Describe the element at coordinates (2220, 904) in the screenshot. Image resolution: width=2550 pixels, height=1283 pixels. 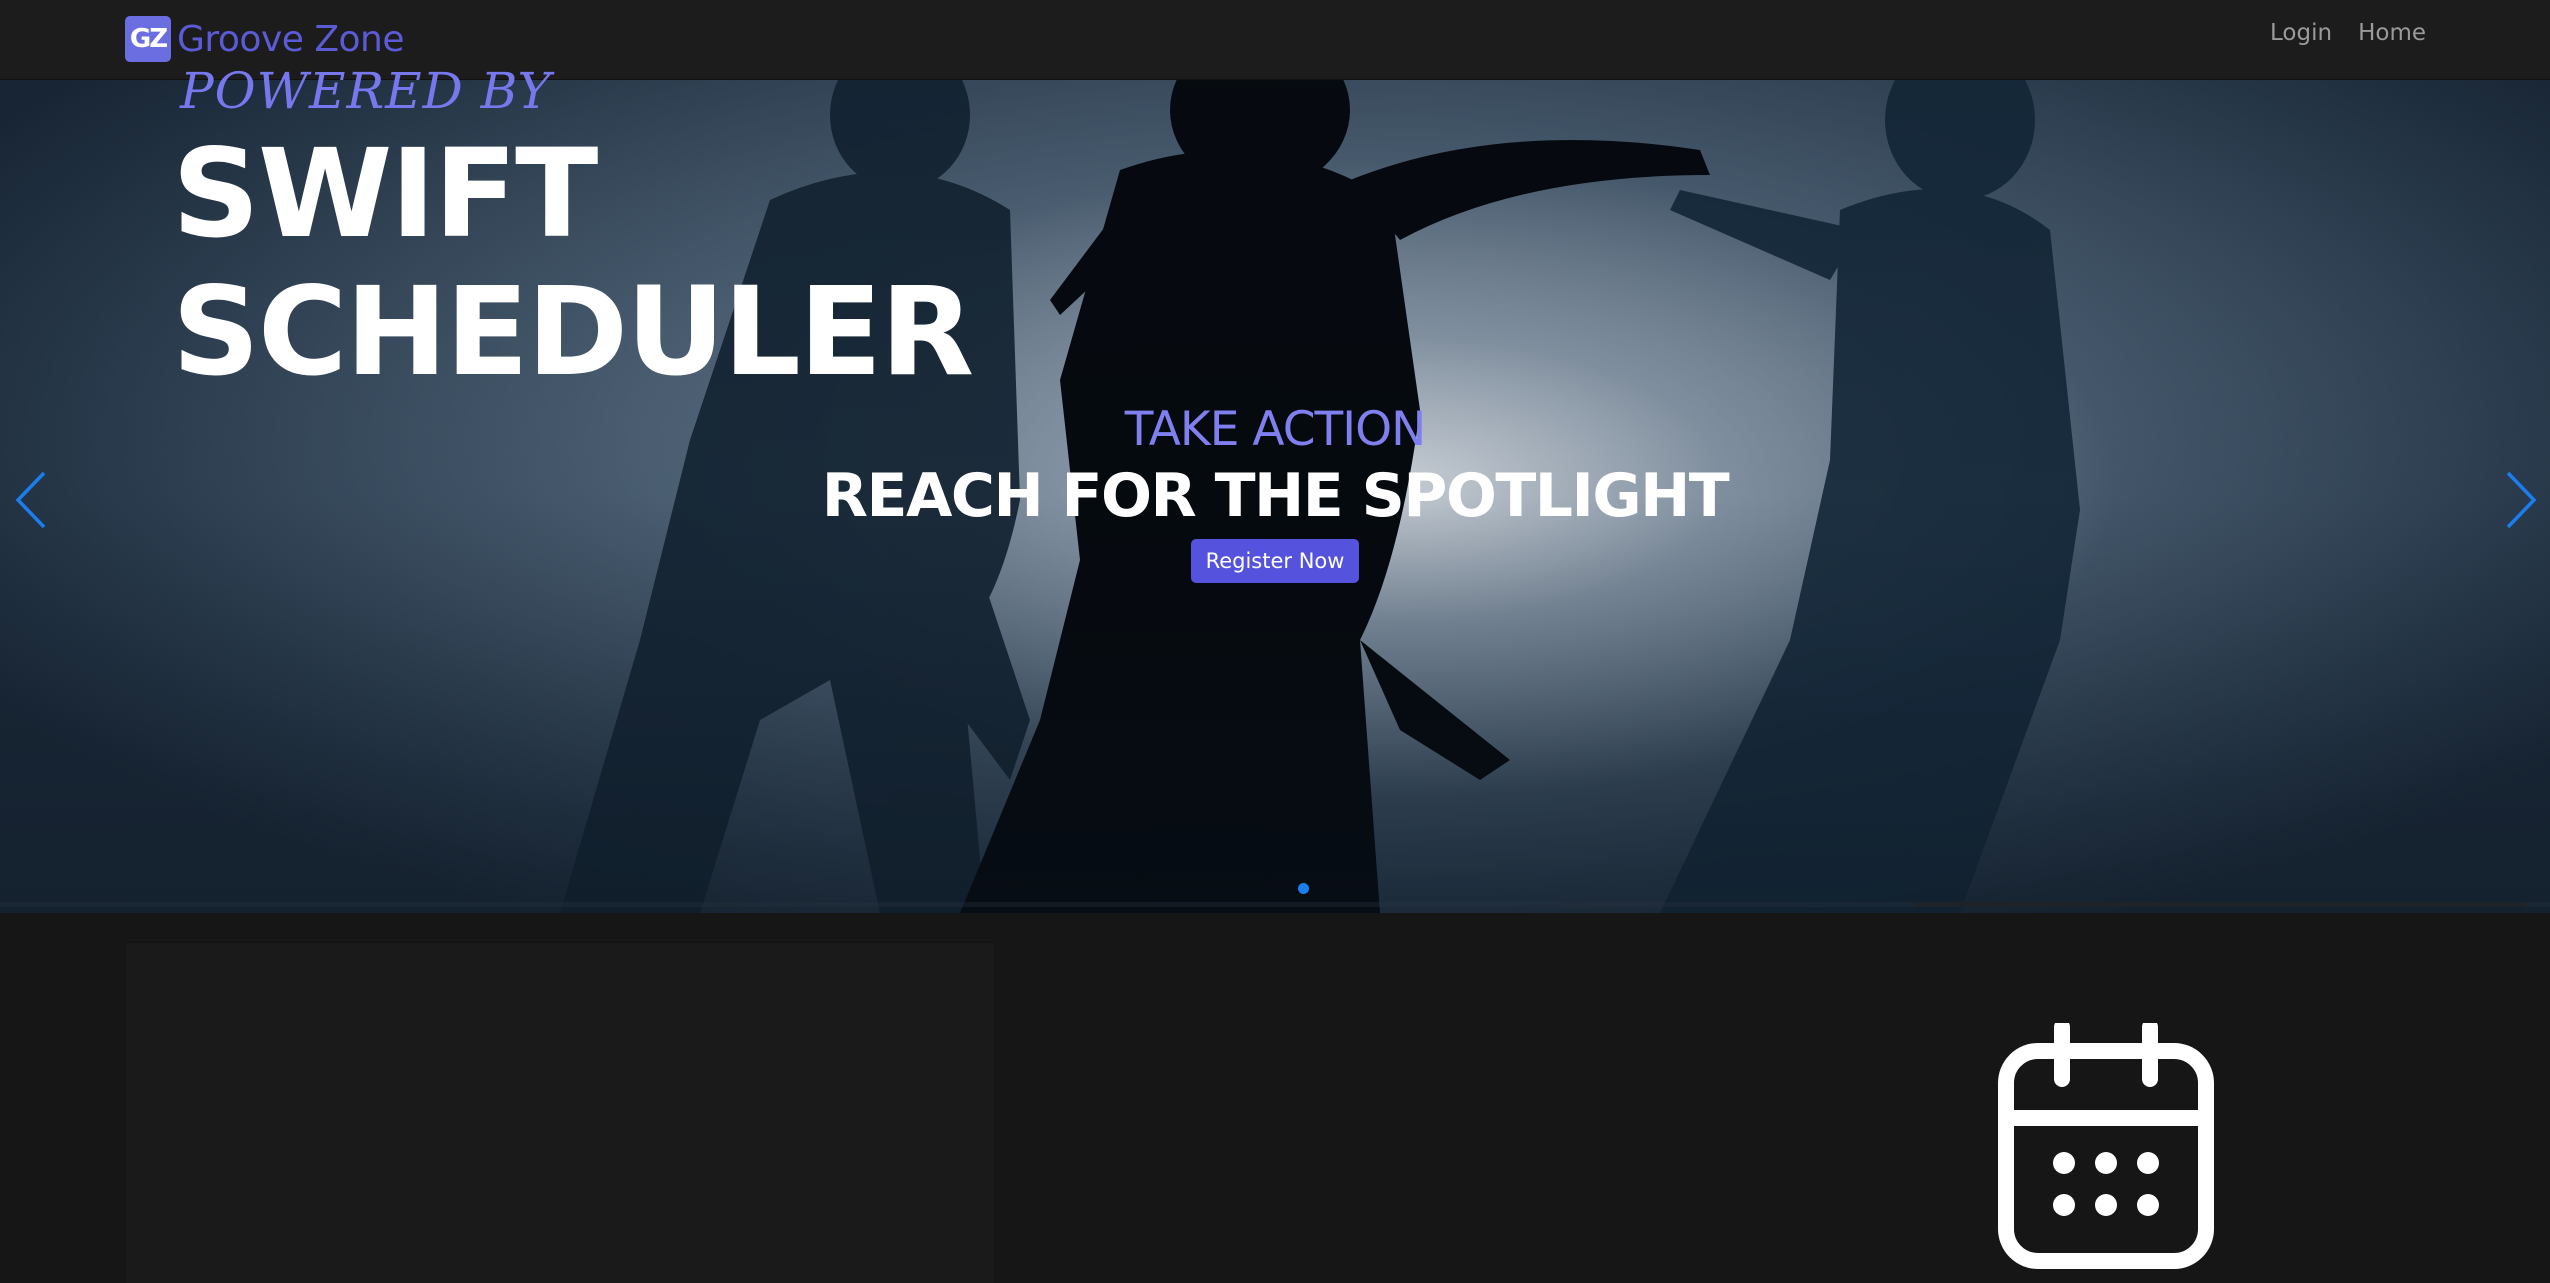
I see `slide-progress-bar` at that location.